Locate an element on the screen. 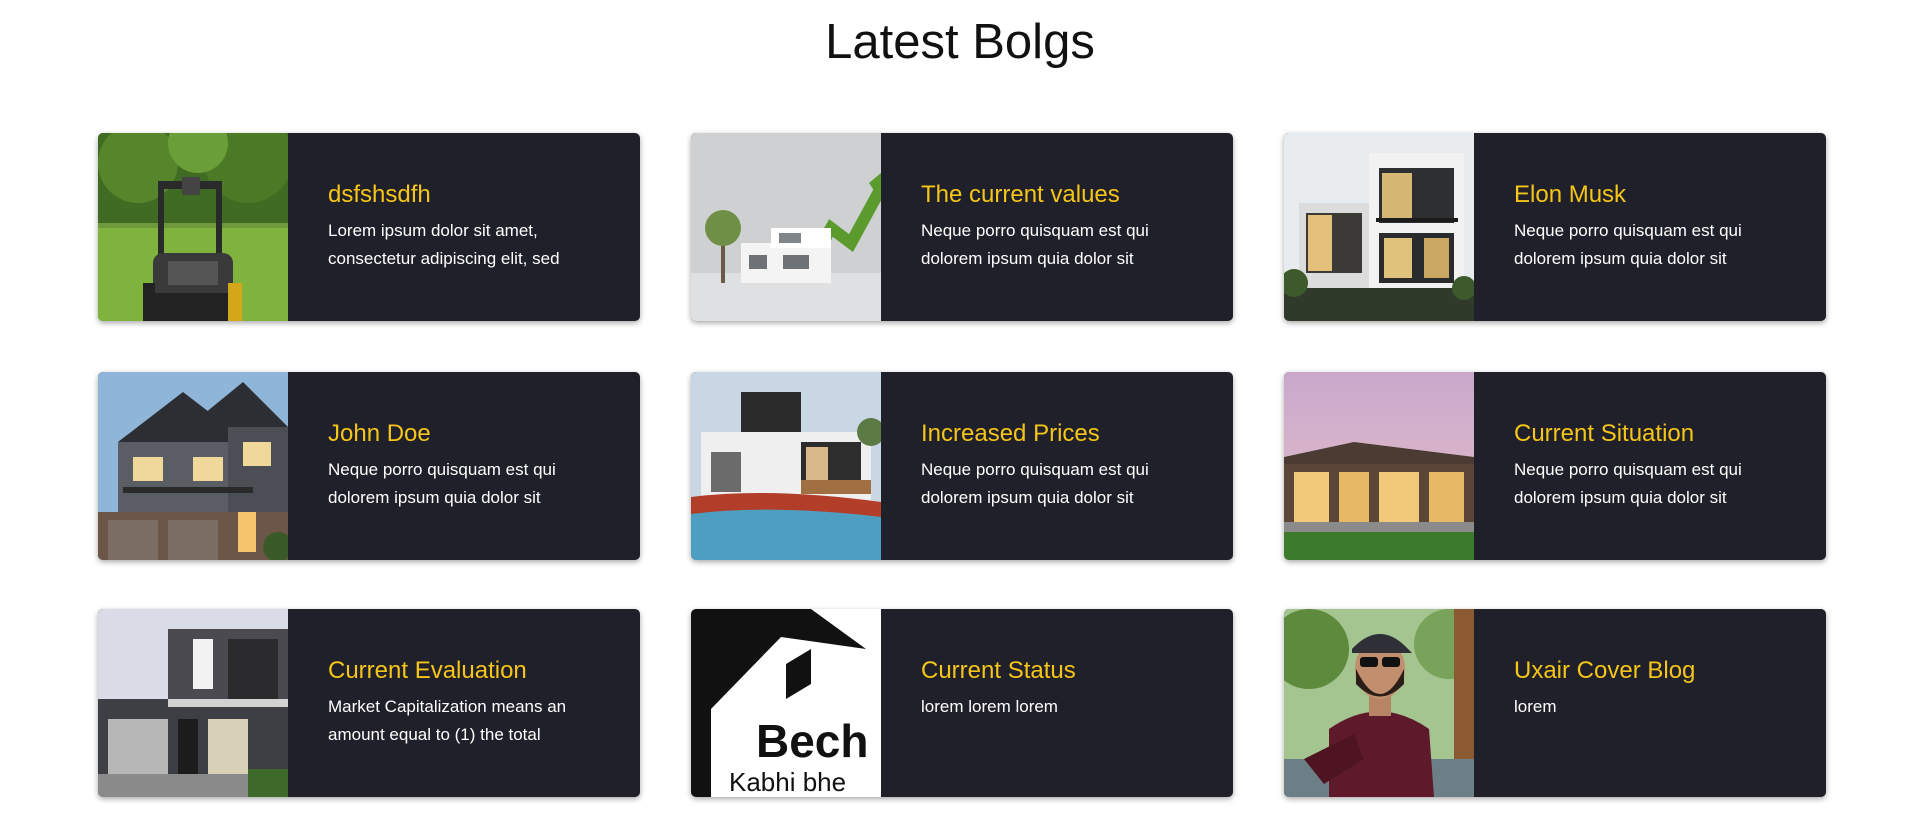 The width and height of the screenshot is (1920, 826). post-title: dsfshsdfh is located at coordinates (478, 195).